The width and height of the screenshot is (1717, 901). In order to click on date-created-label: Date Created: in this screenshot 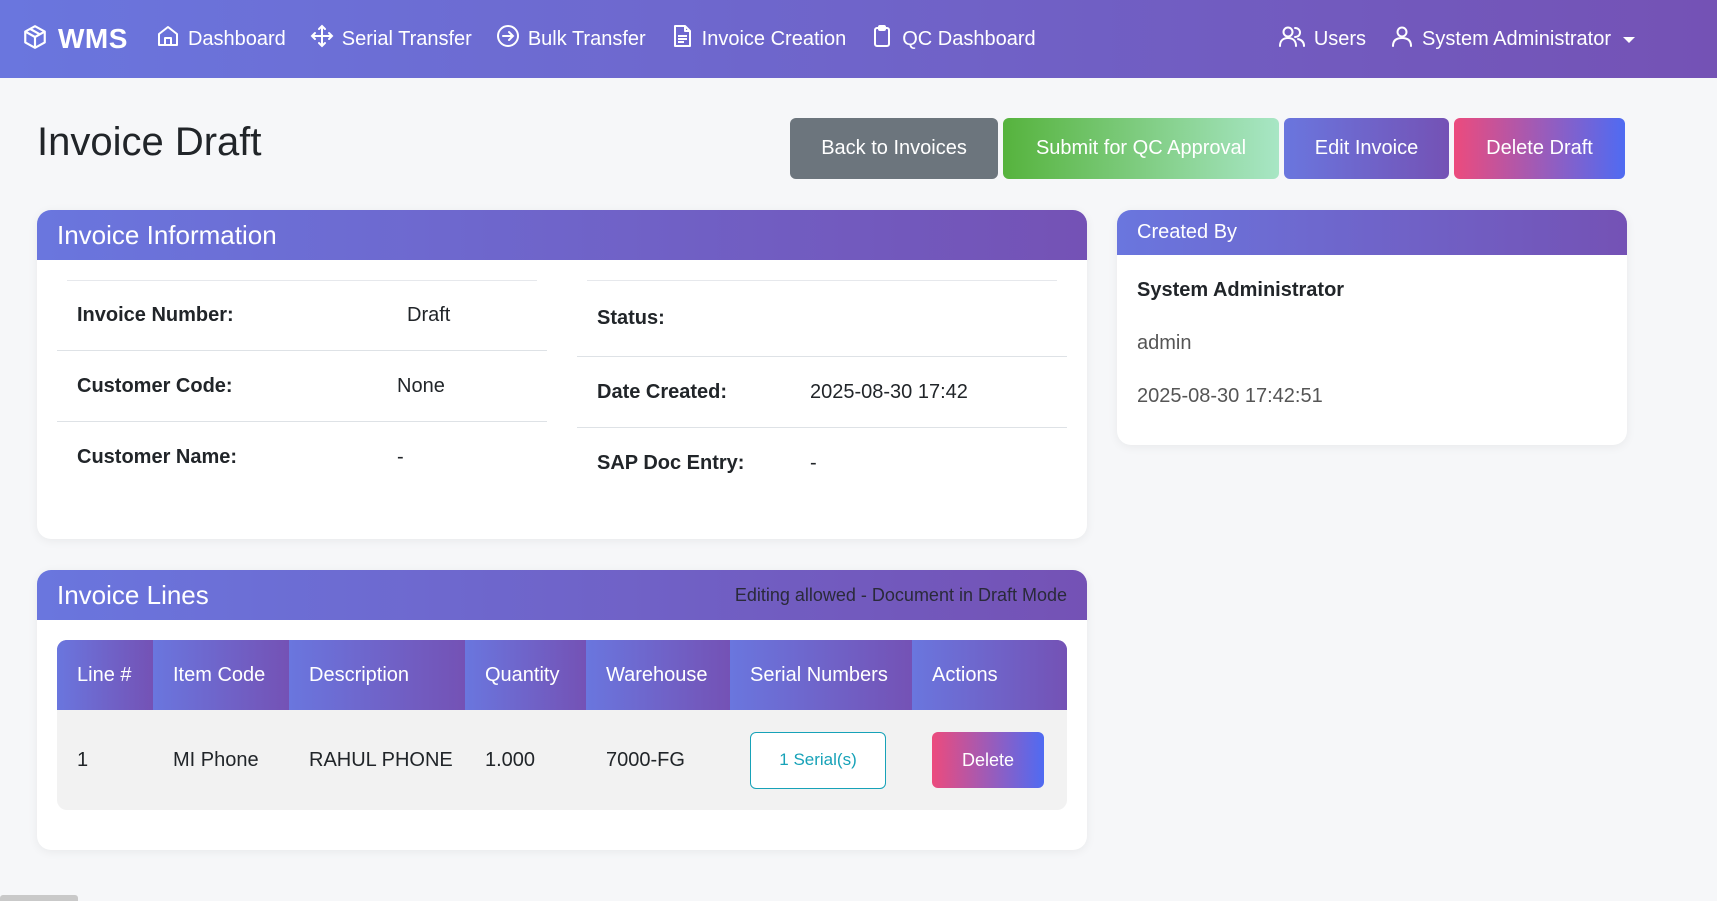, I will do `click(662, 391)`.